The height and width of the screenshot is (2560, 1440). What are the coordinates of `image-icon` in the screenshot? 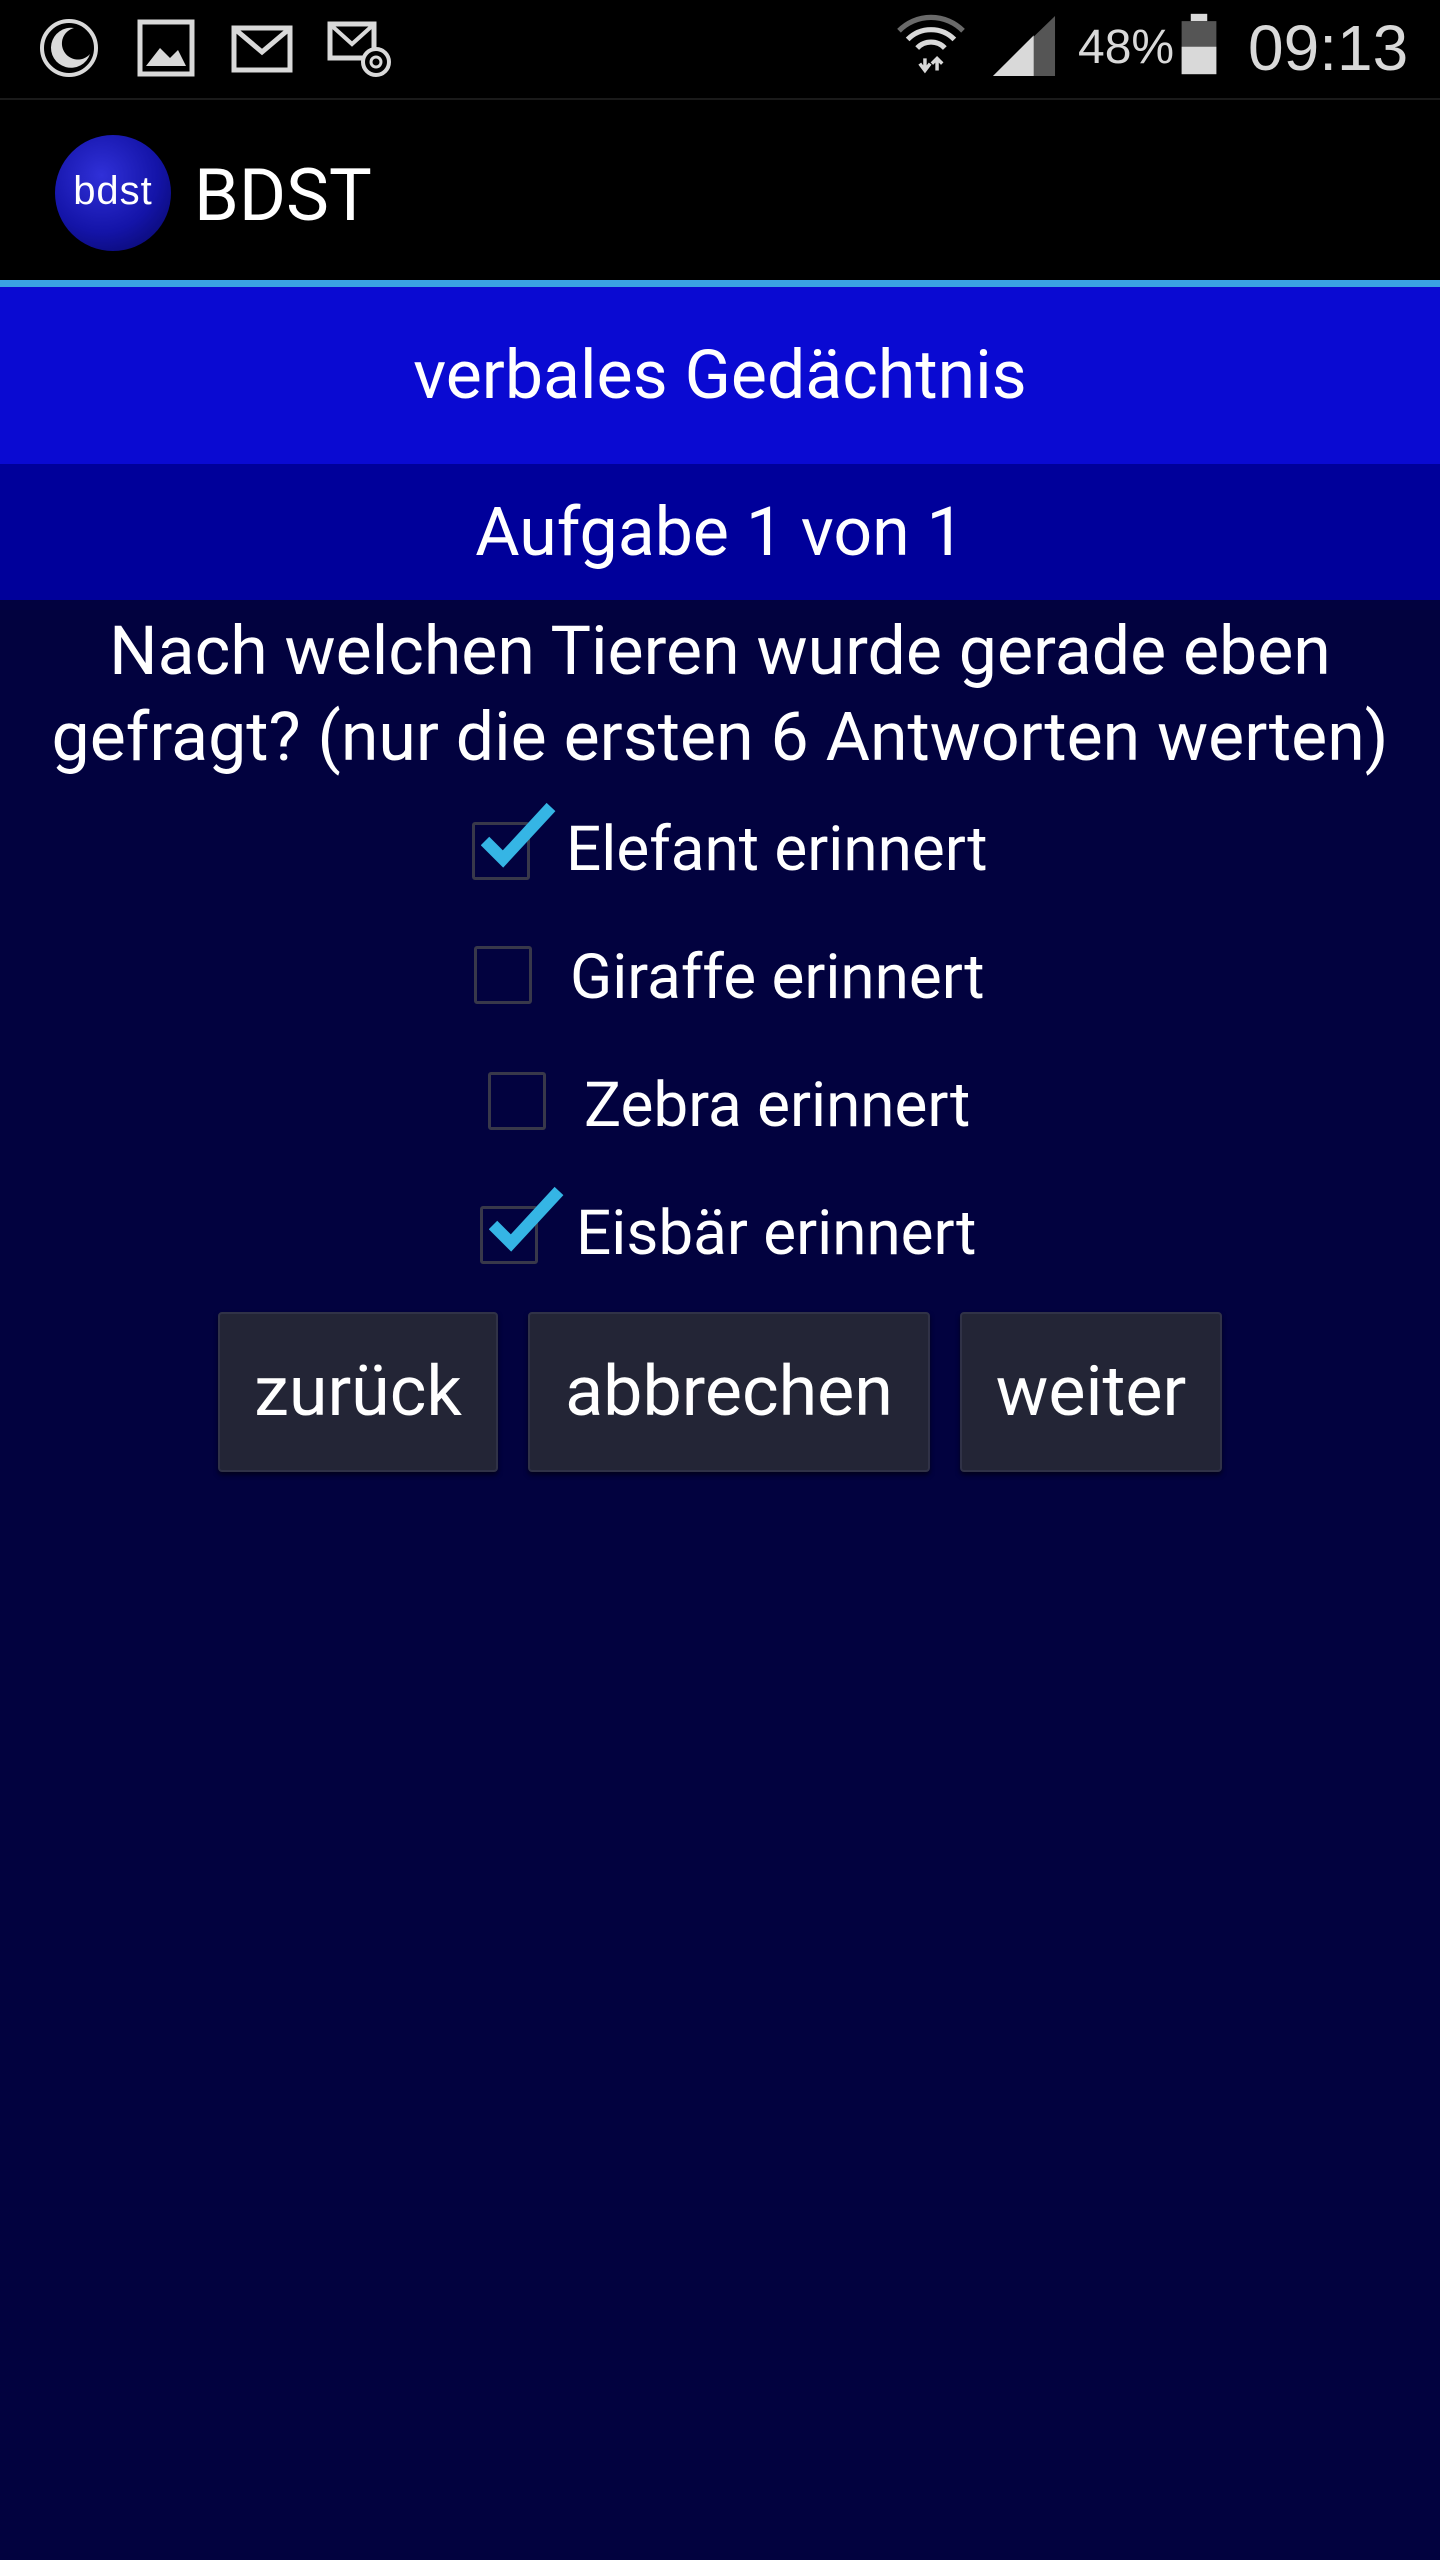 It's located at (166, 48).